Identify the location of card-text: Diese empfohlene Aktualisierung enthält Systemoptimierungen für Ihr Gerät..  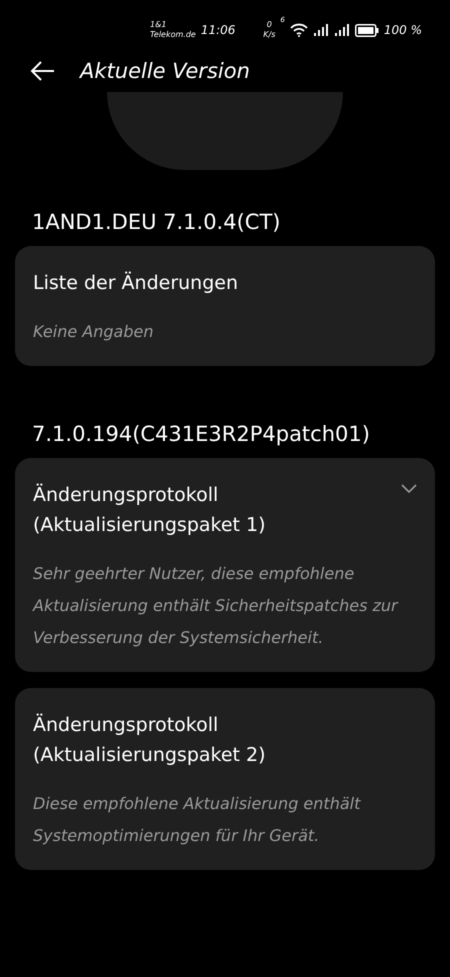
(197, 820).